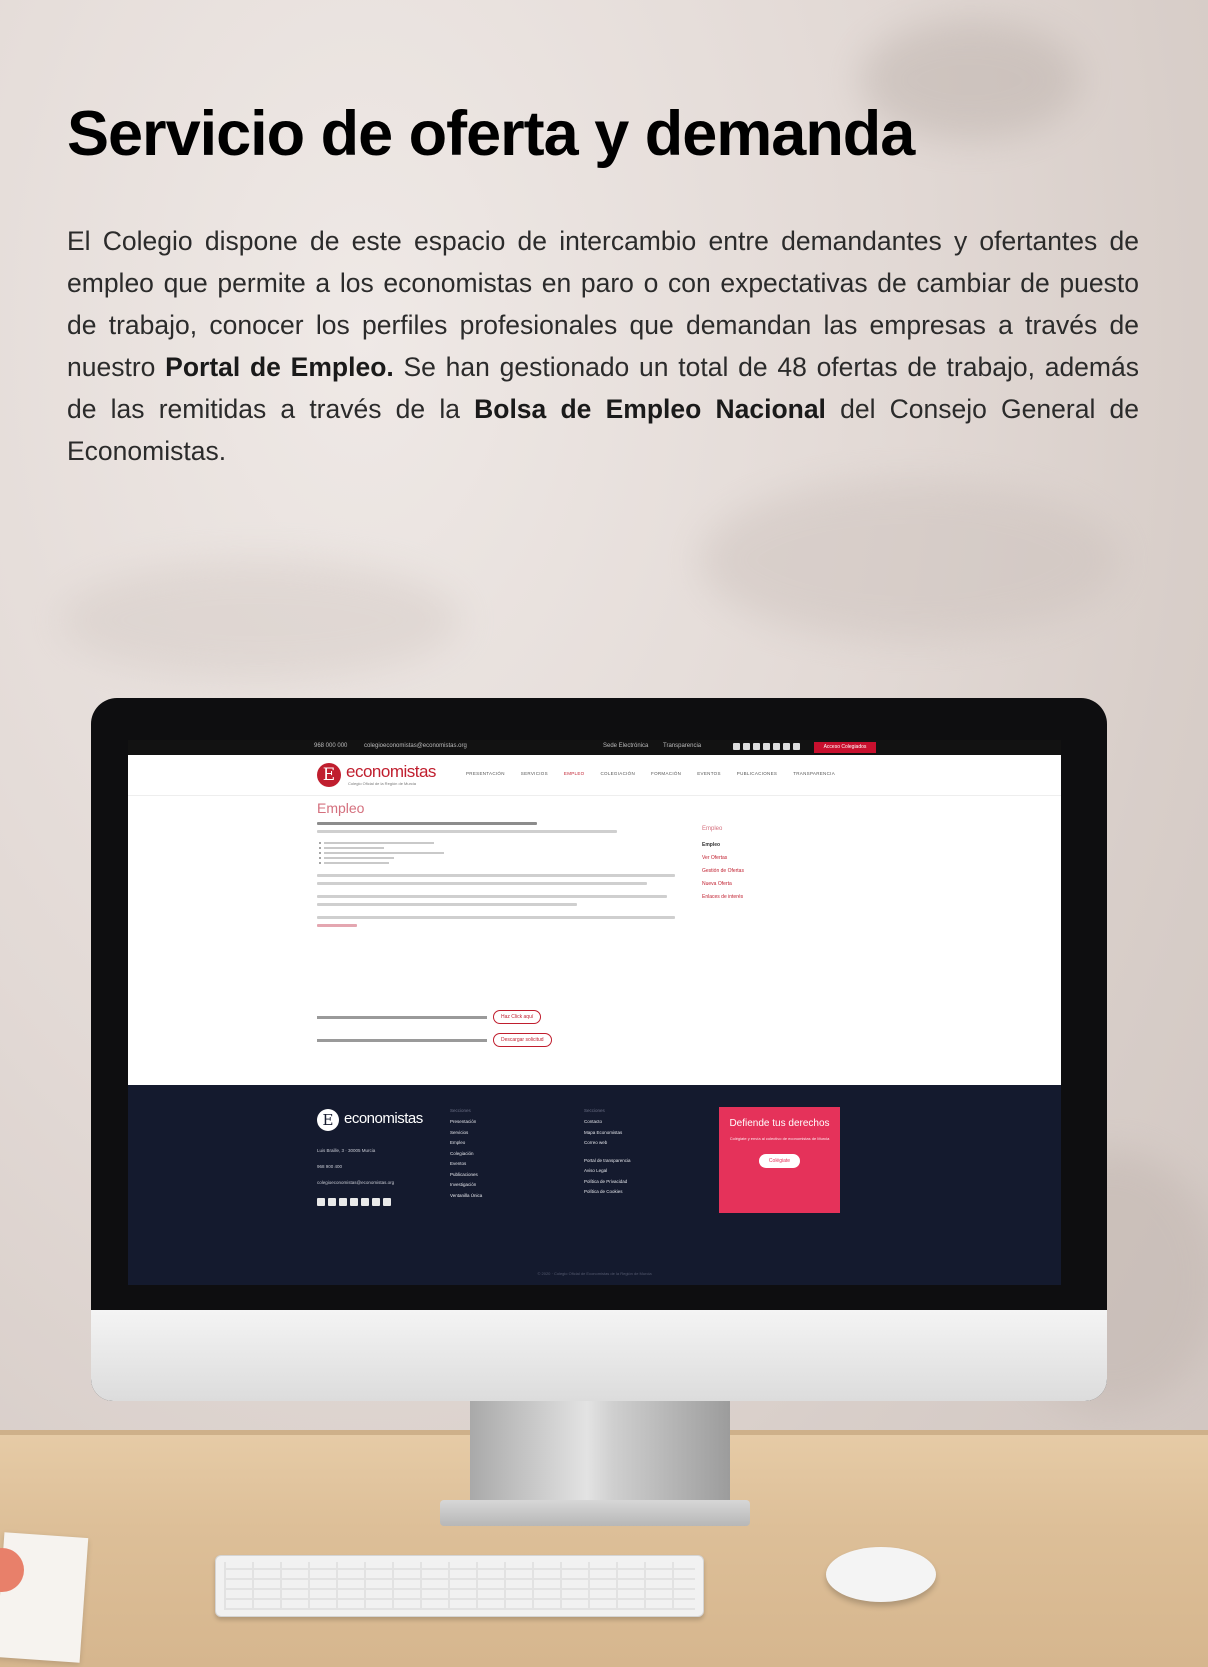 The height and width of the screenshot is (1667, 1208). What do you see at coordinates (757, 773) in the screenshot?
I see `nav-item: PUBLICACIONES` at bounding box center [757, 773].